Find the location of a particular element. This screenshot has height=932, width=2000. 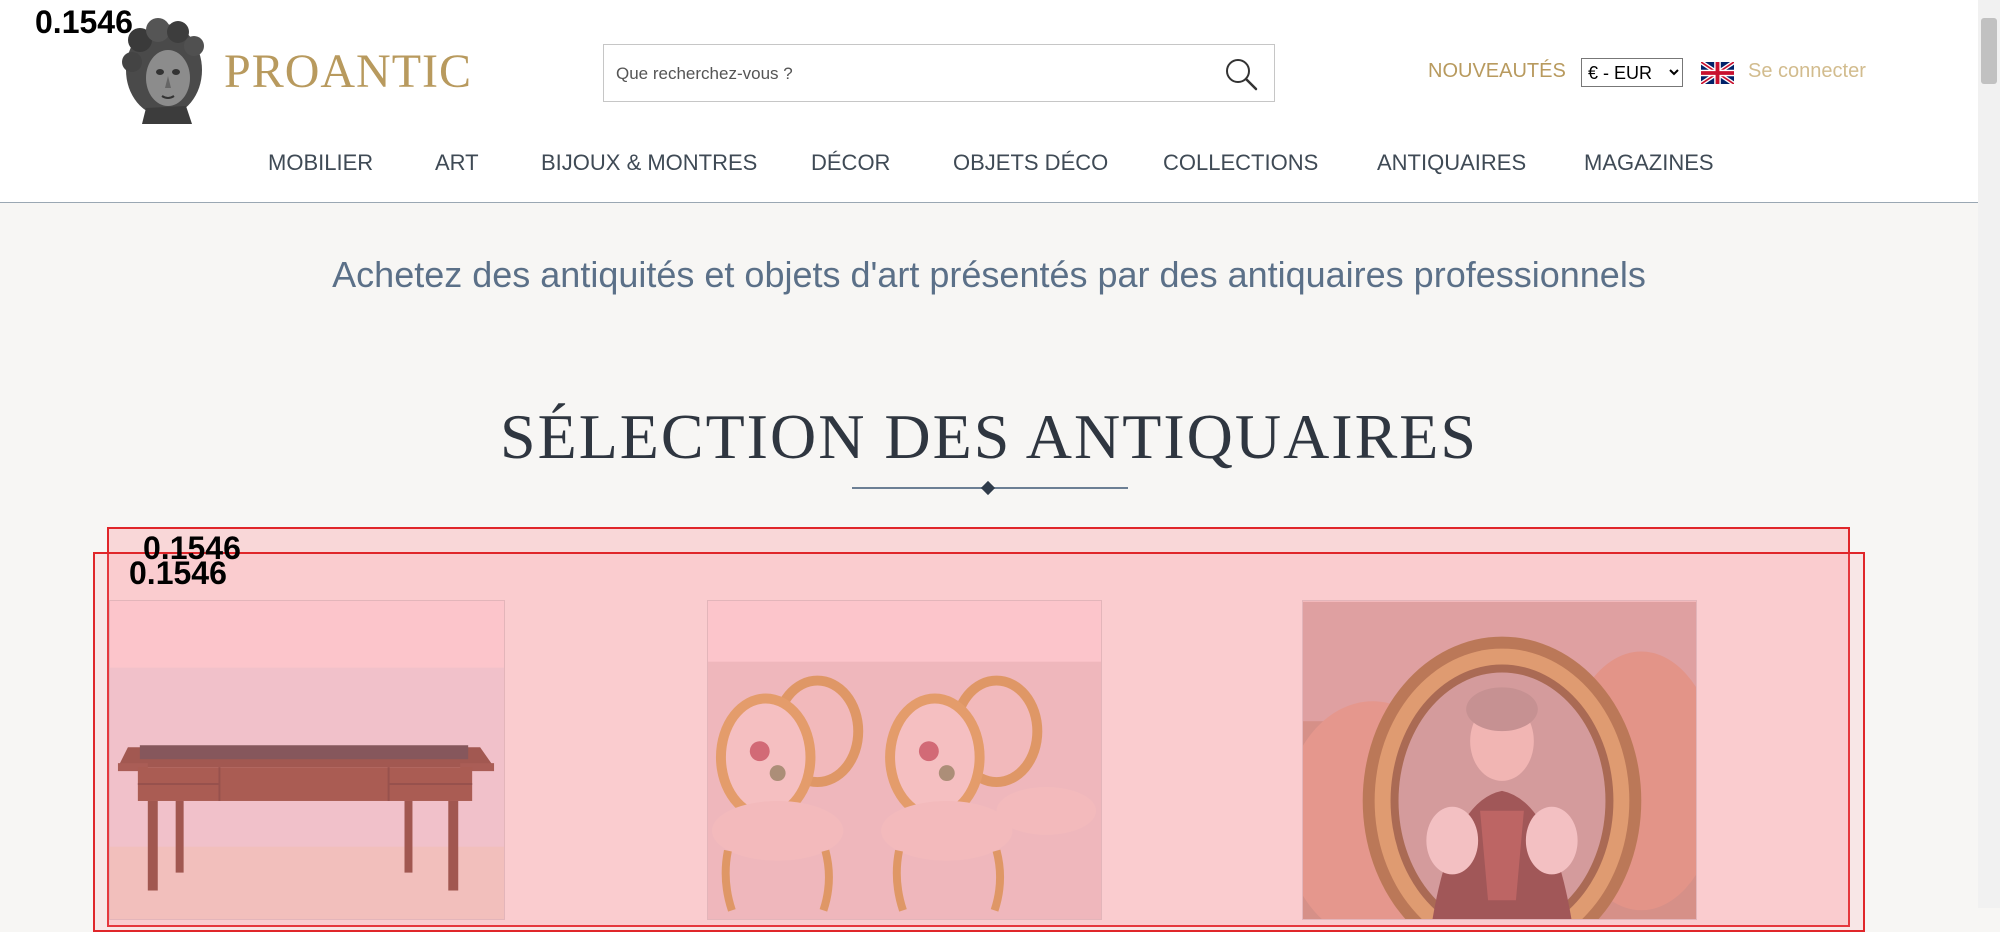

divider-diamond-icon is located at coordinates (988, 488).